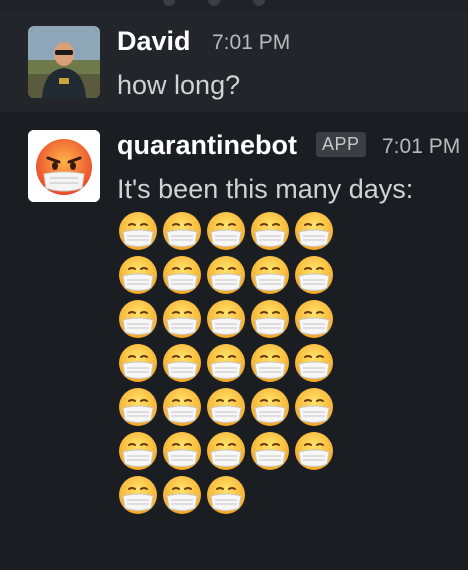 This screenshot has width=468, height=570. I want to click on author-name: quarantinebot, so click(207, 145).